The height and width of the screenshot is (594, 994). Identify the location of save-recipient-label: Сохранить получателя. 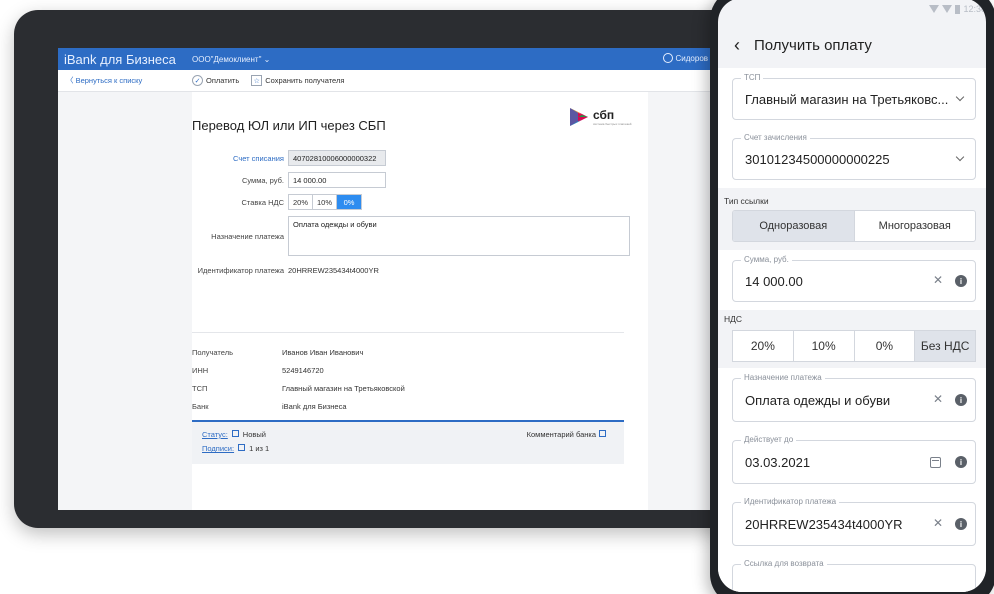
(305, 80).